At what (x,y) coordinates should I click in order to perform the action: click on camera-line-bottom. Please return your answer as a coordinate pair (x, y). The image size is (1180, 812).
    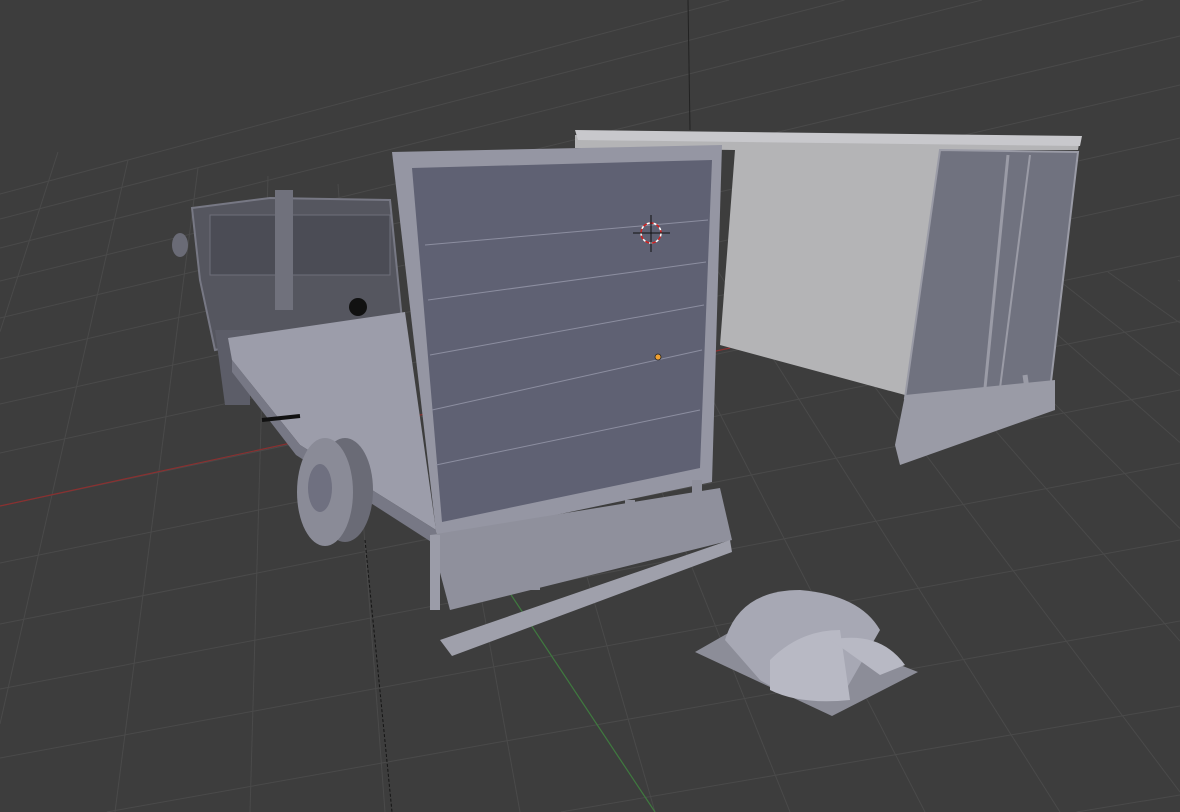
    Looking at the image, I should click on (378, 675).